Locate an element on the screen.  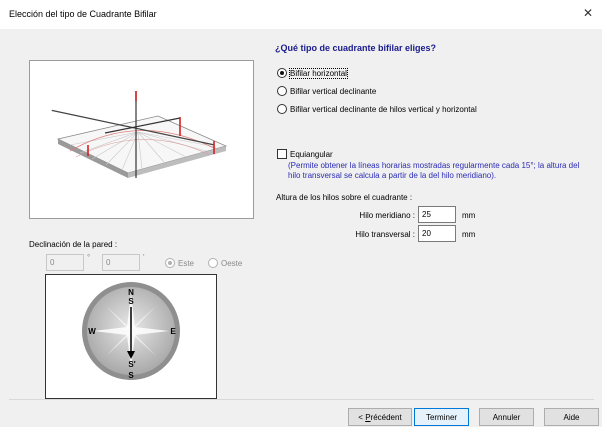
dial-preview-image is located at coordinates (141, 139).